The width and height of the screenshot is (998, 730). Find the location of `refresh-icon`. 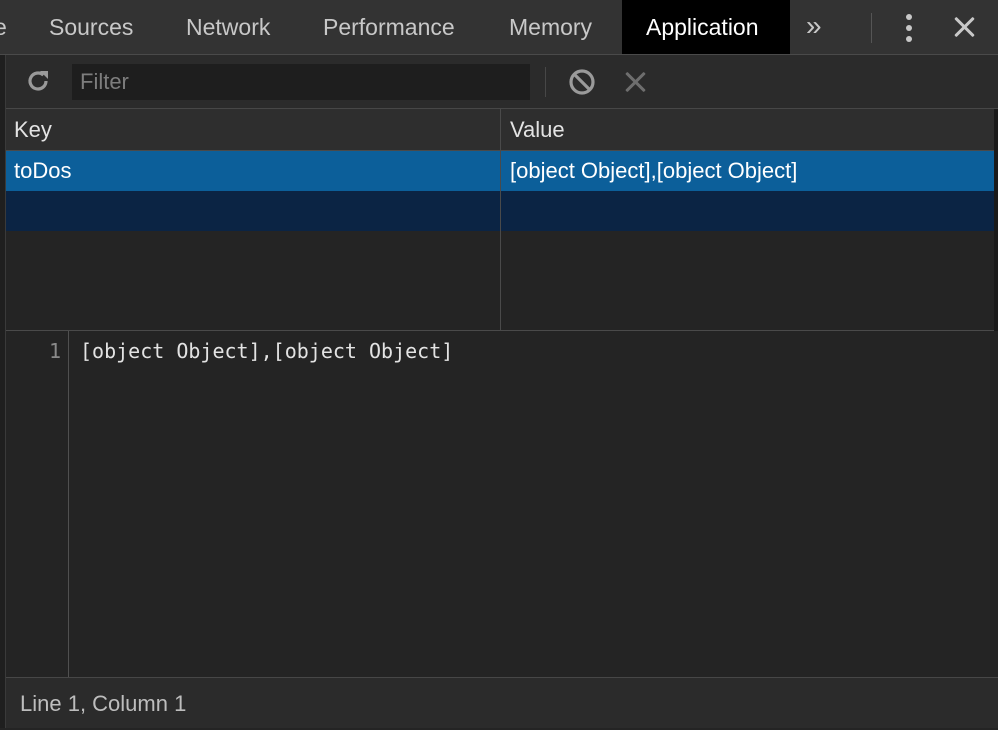

refresh-icon is located at coordinates (38, 81).